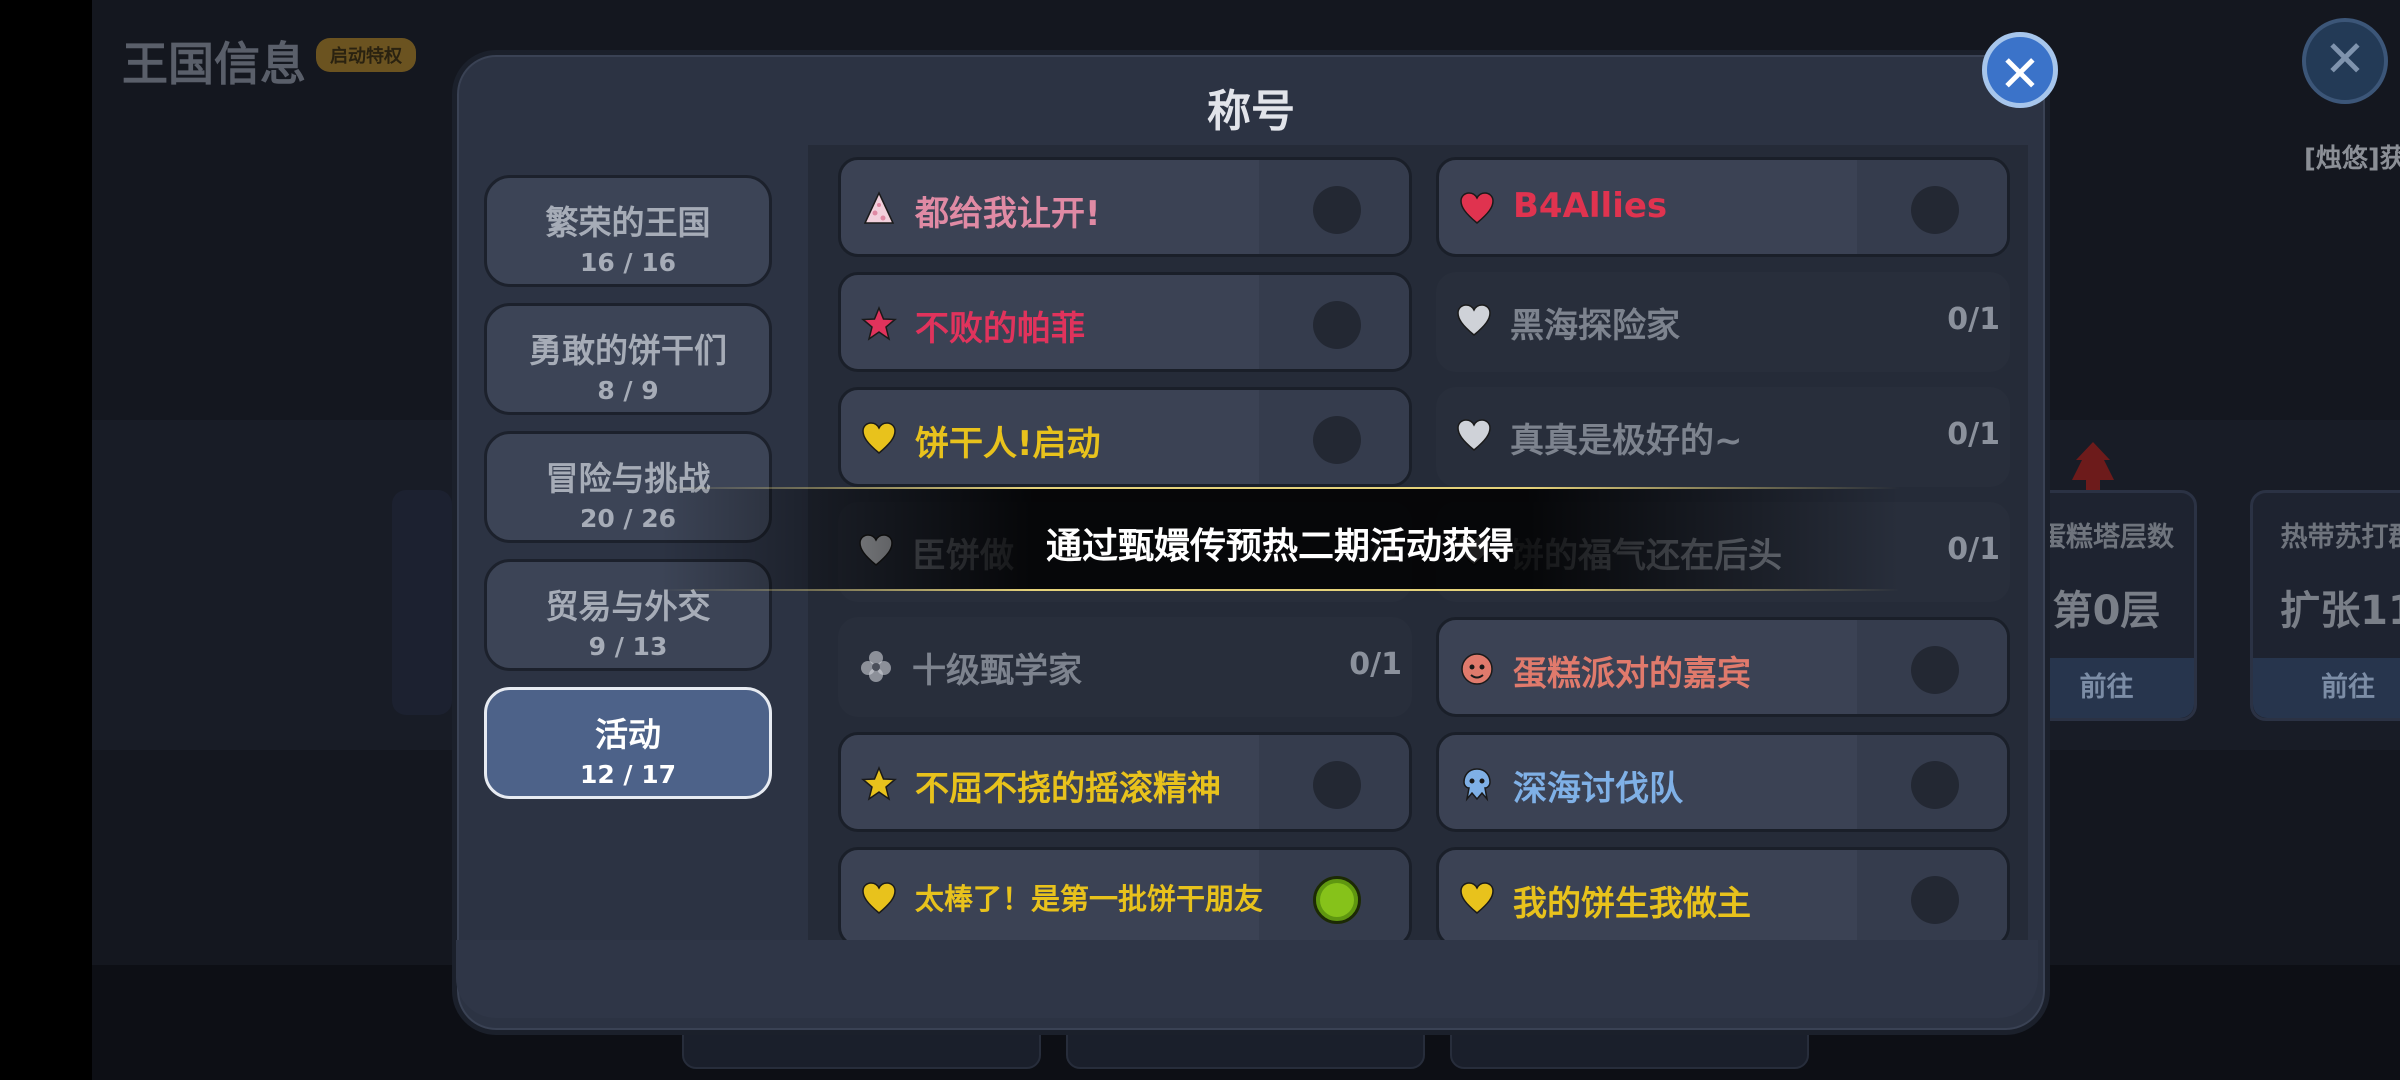 This screenshot has height=1080, width=2400. What do you see at coordinates (1337, 900) in the screenshot?
I see `equipped-toggle` at bounding box center [1337, 900].